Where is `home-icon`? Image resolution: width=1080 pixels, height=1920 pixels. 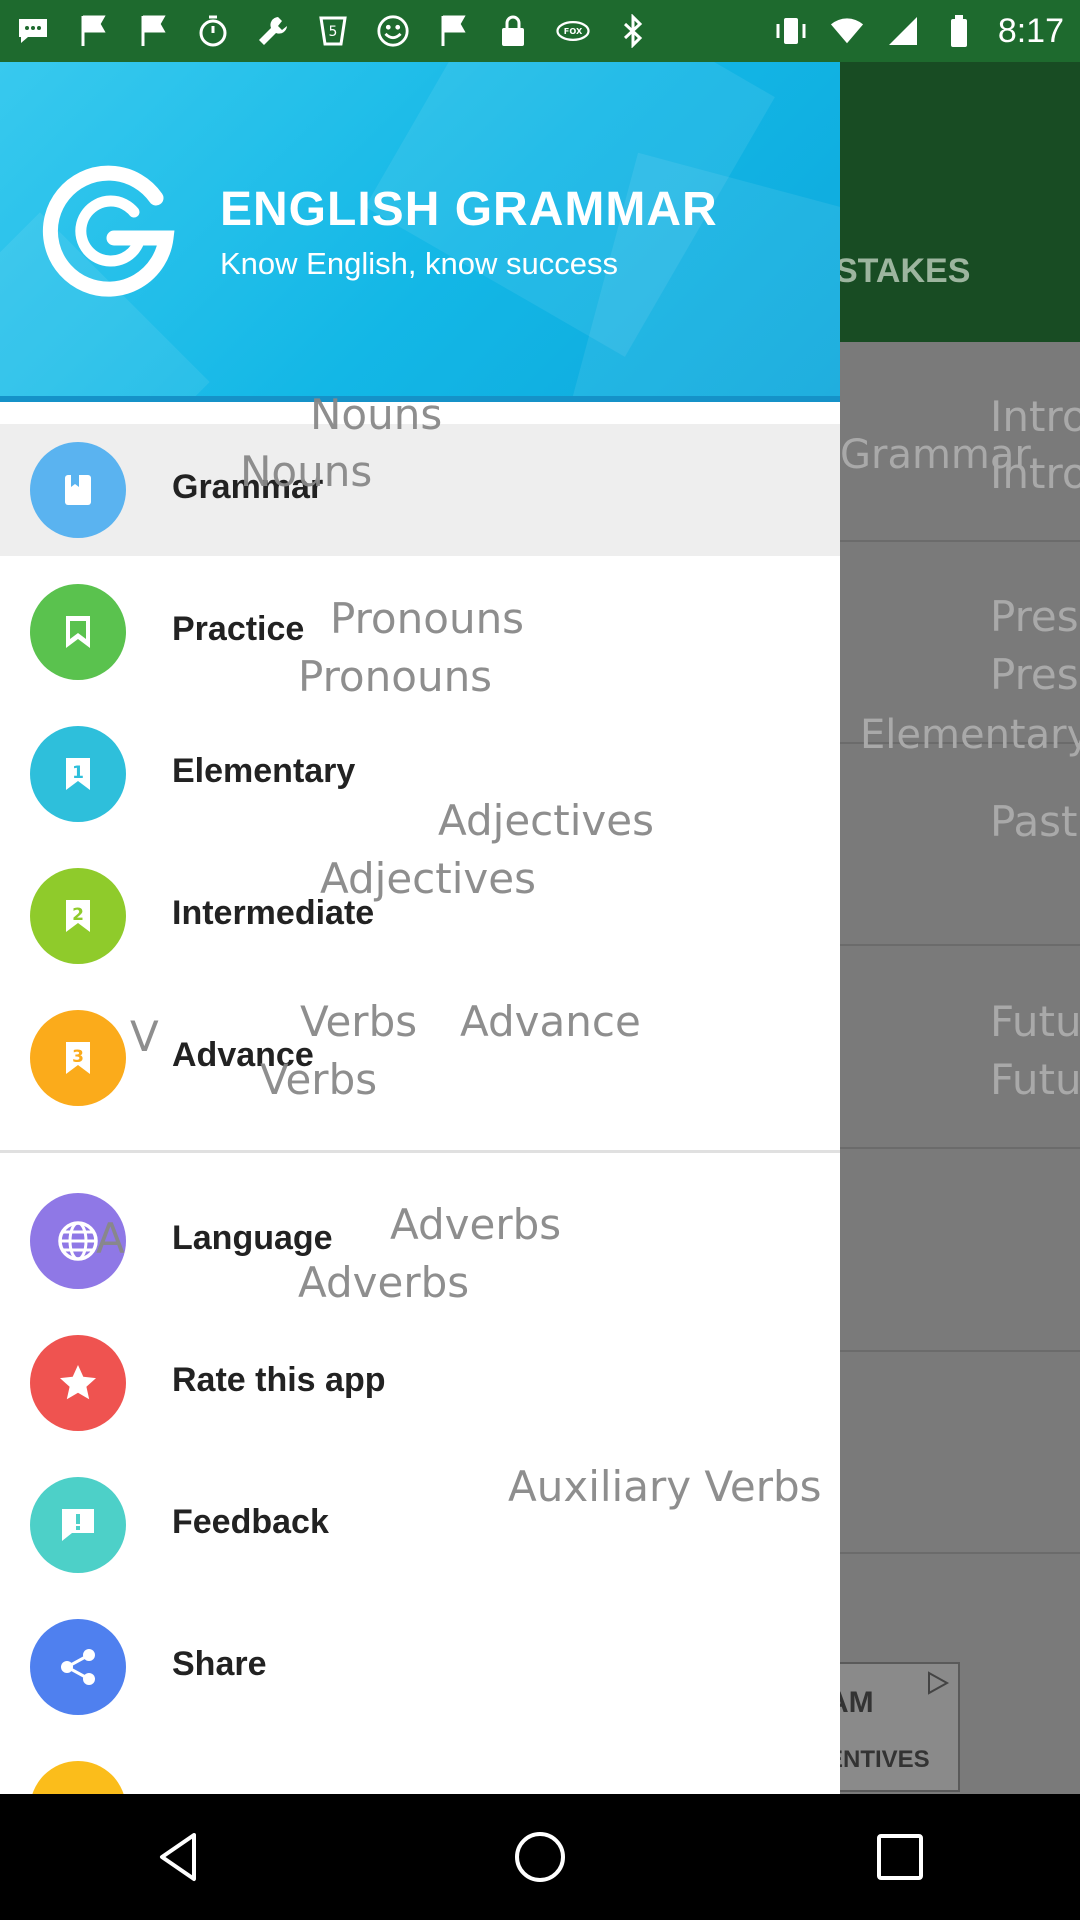 home-icon is located at coordinates (540, 1857).